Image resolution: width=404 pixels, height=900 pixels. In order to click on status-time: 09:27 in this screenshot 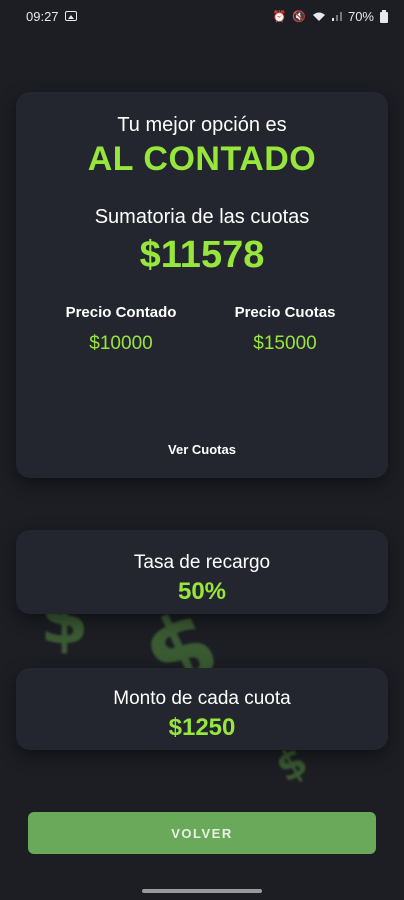, I will do `click(42, 16)`.